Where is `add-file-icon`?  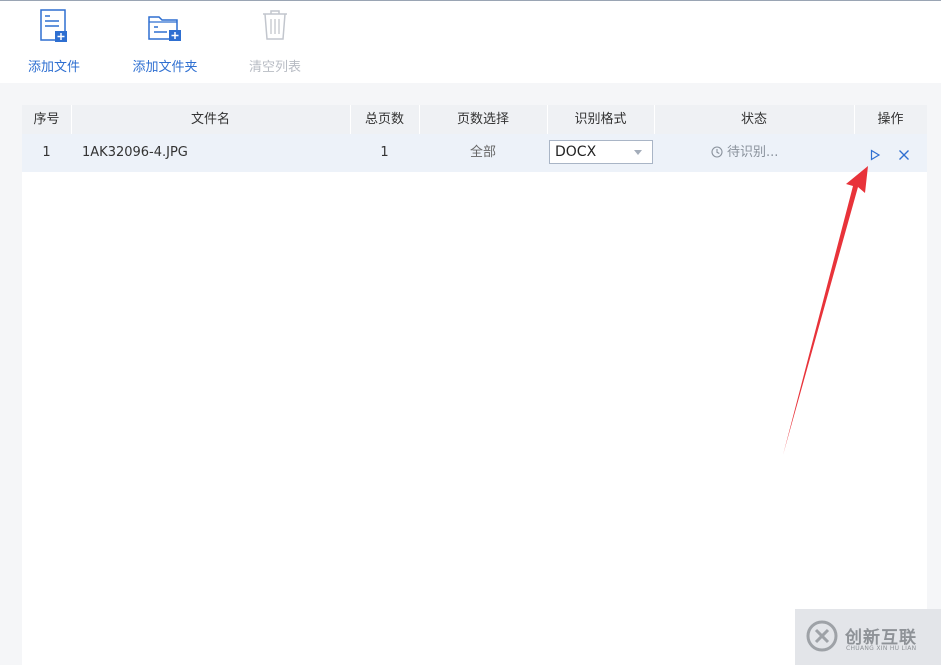
add-file-icon is located at coordinates (54, 28).